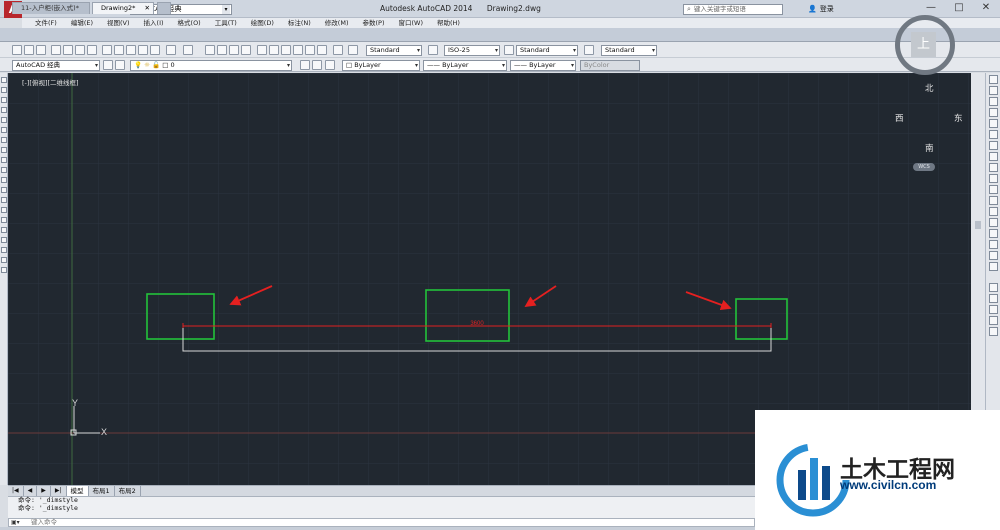 The image size is (1000, 530). I want to click on zoom-realtime-icon, so click(222, 50).